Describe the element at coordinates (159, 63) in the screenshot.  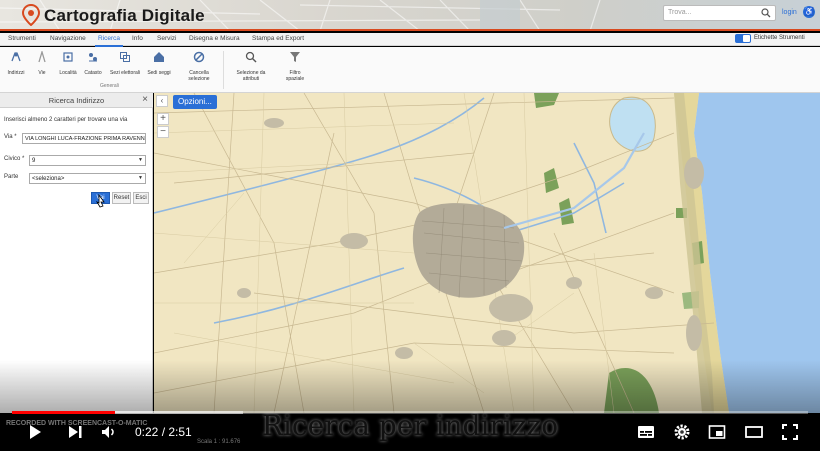
I see `tool-sedi-seggi: Sedi seggi` at that location.